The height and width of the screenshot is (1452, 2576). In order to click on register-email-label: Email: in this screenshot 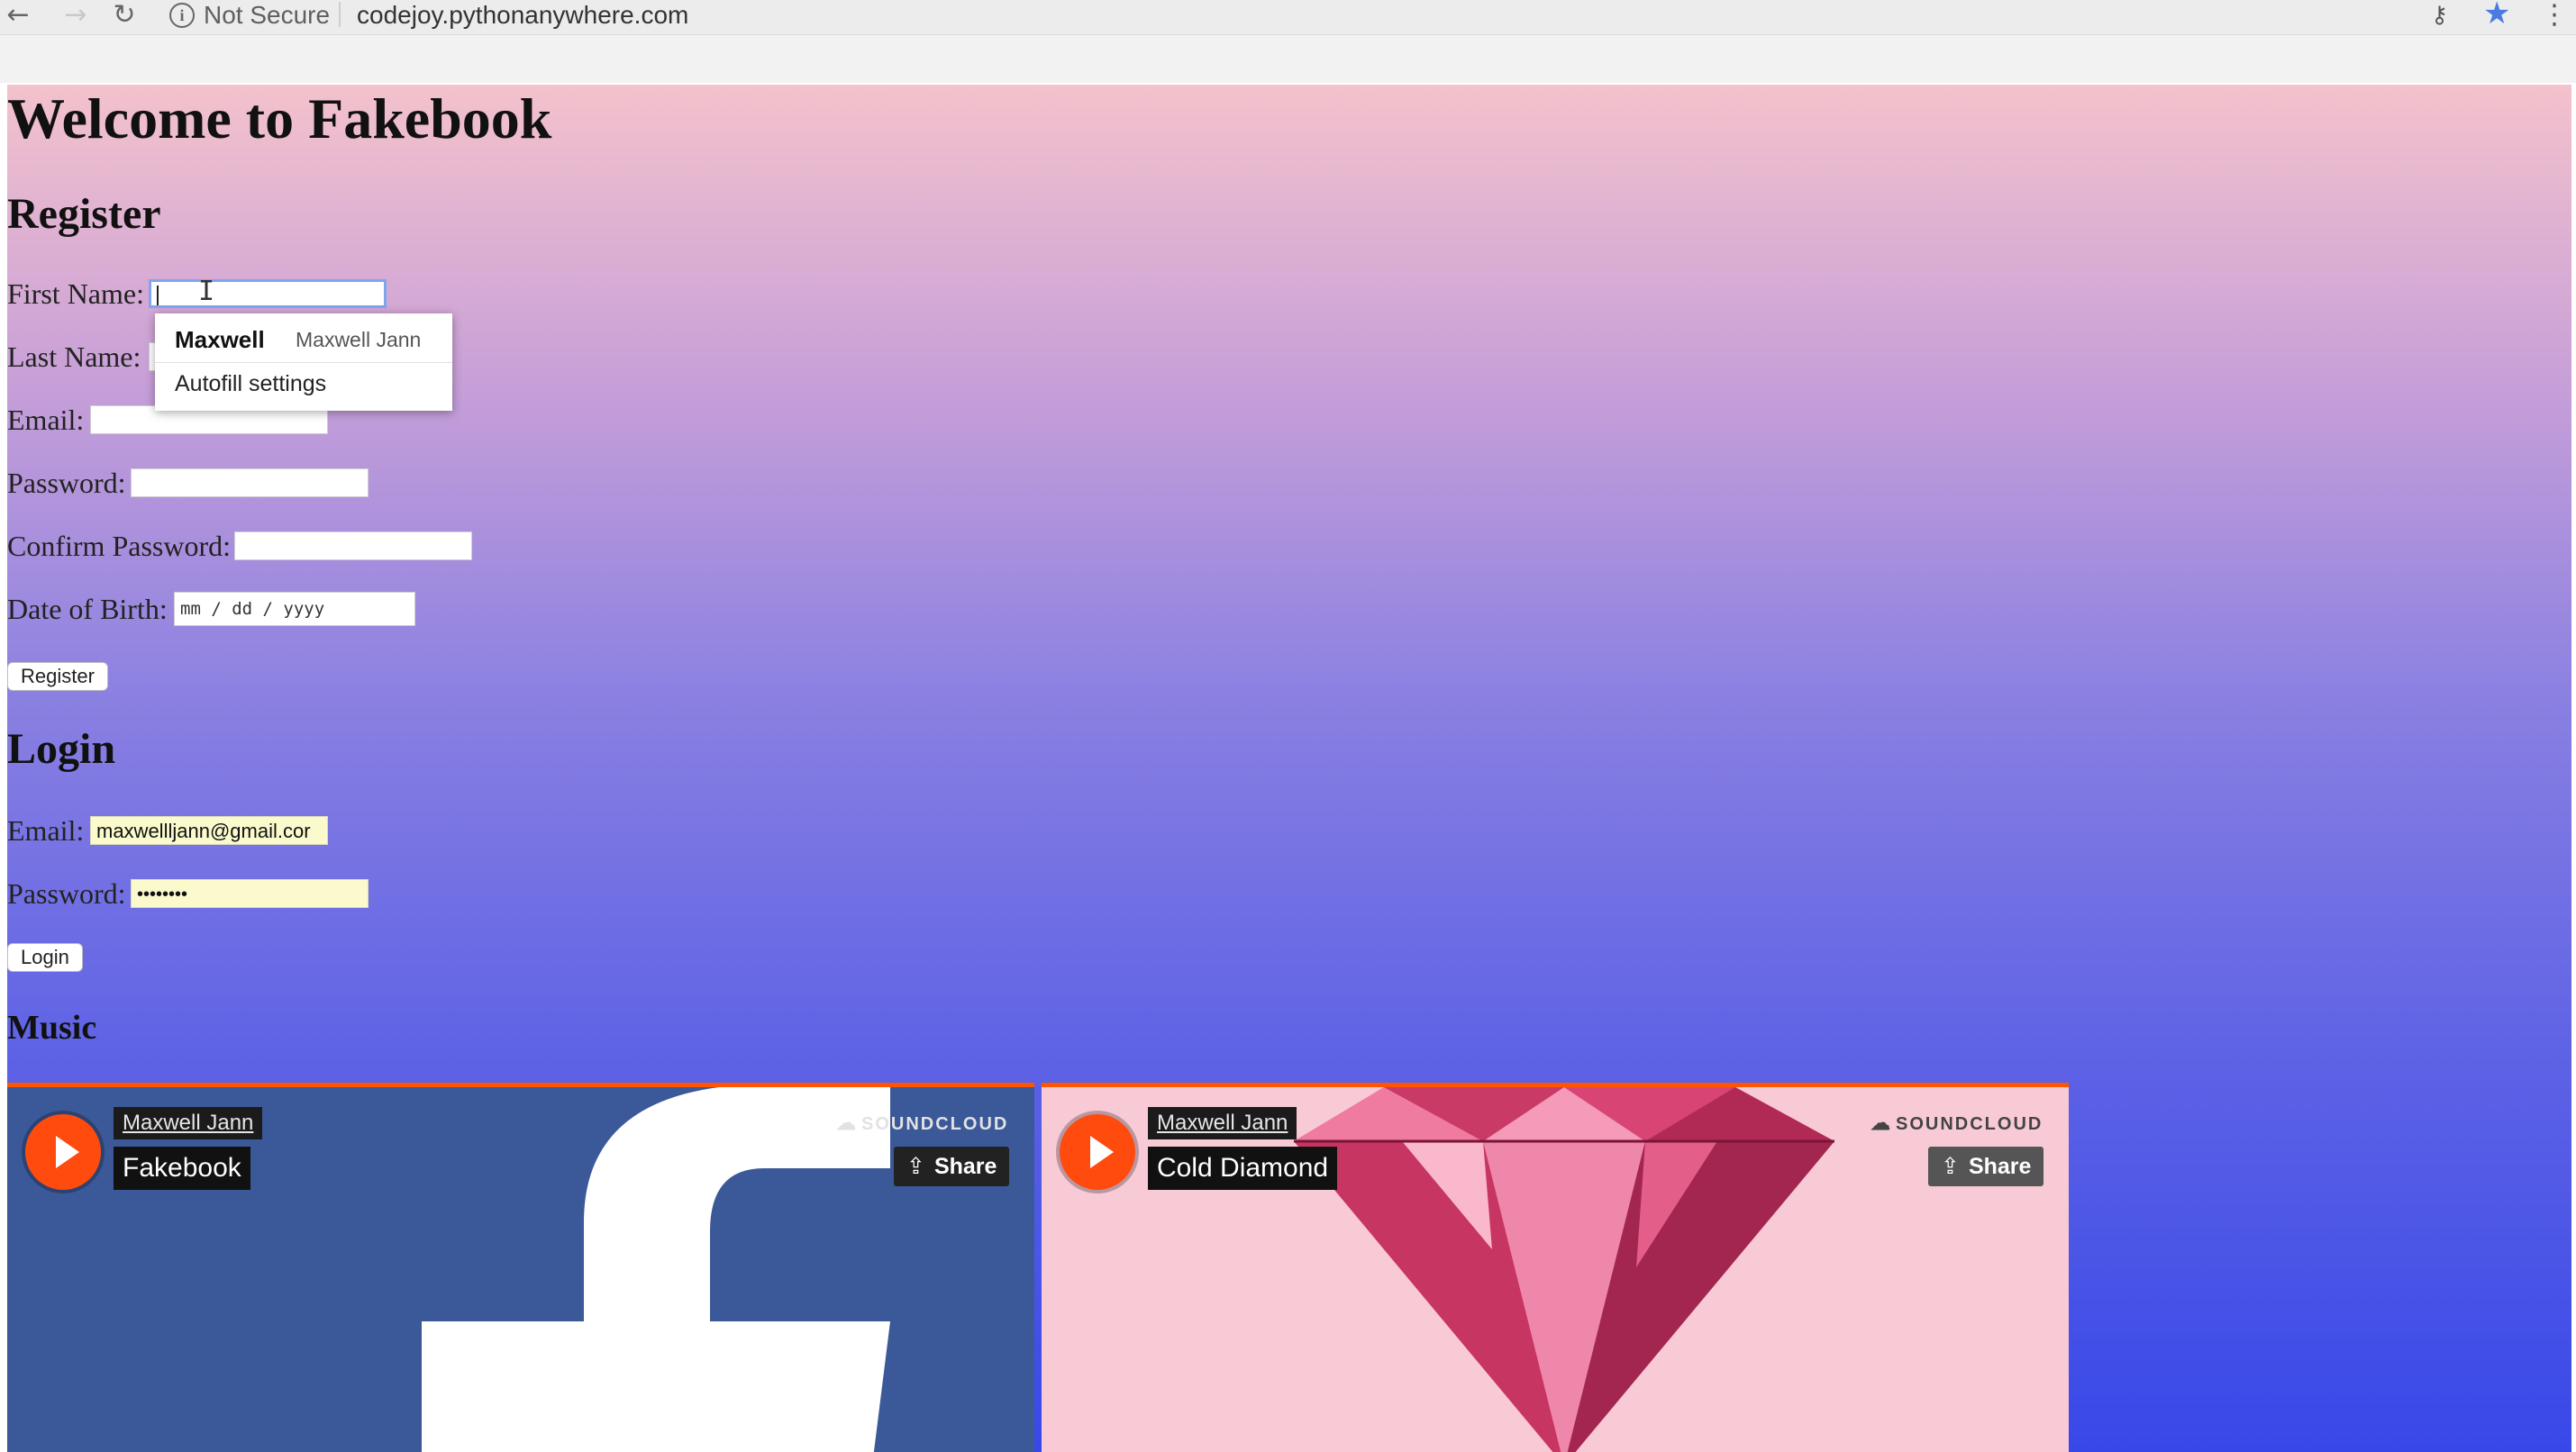, I will do `click(46, 420)`.